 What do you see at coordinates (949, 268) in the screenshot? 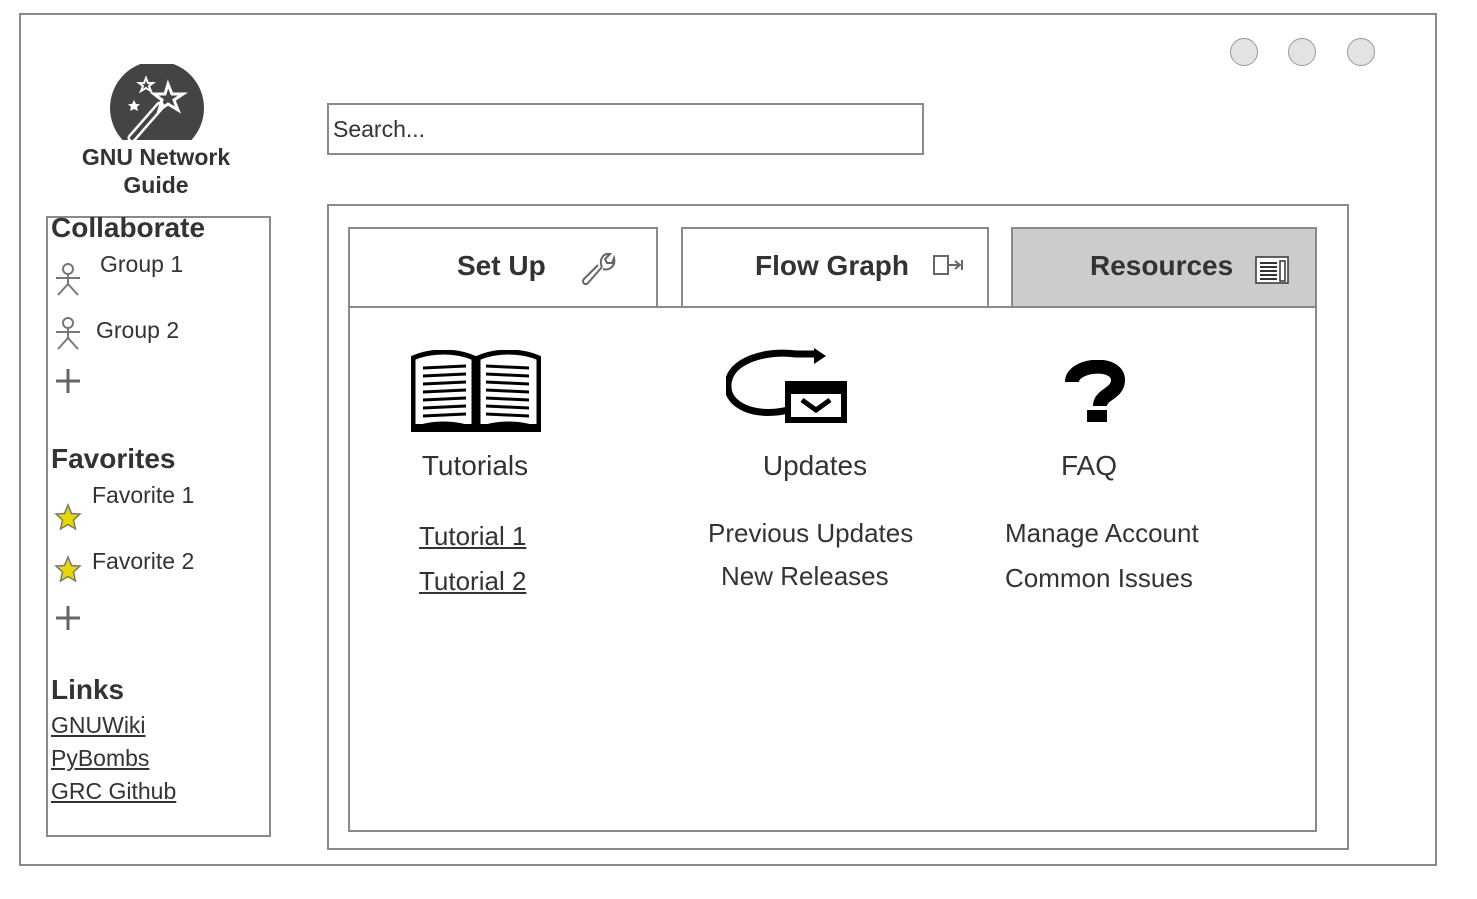
I see `flow-graph-icon` at bounding box center [949, 268].